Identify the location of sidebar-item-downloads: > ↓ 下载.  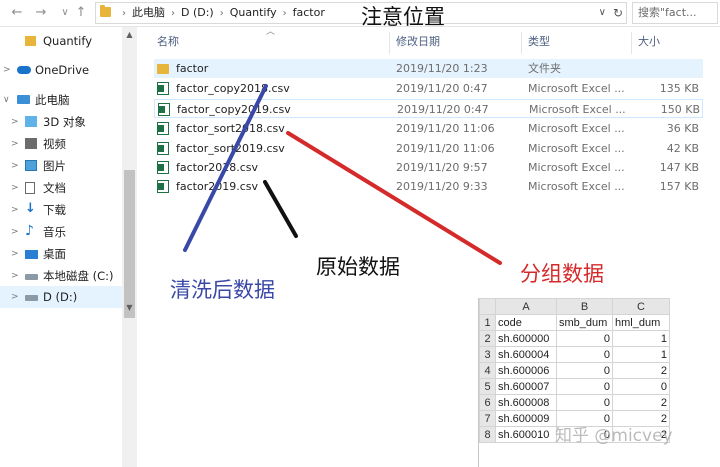
(65, 210).